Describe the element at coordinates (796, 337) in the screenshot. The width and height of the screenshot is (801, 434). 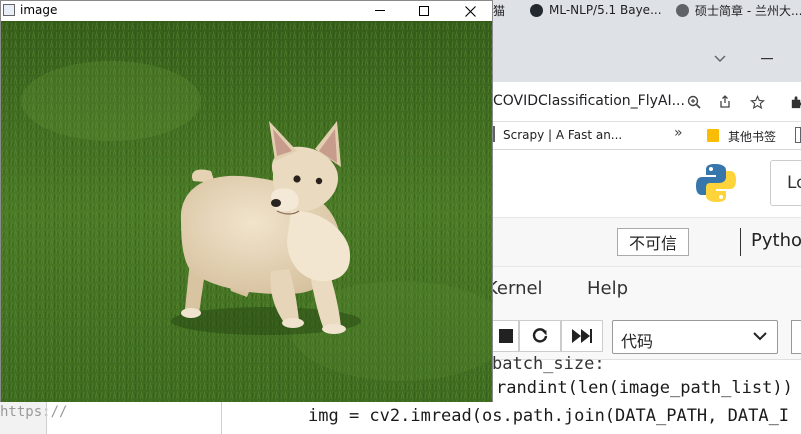
I see `toolbar-extra-button` at that location.